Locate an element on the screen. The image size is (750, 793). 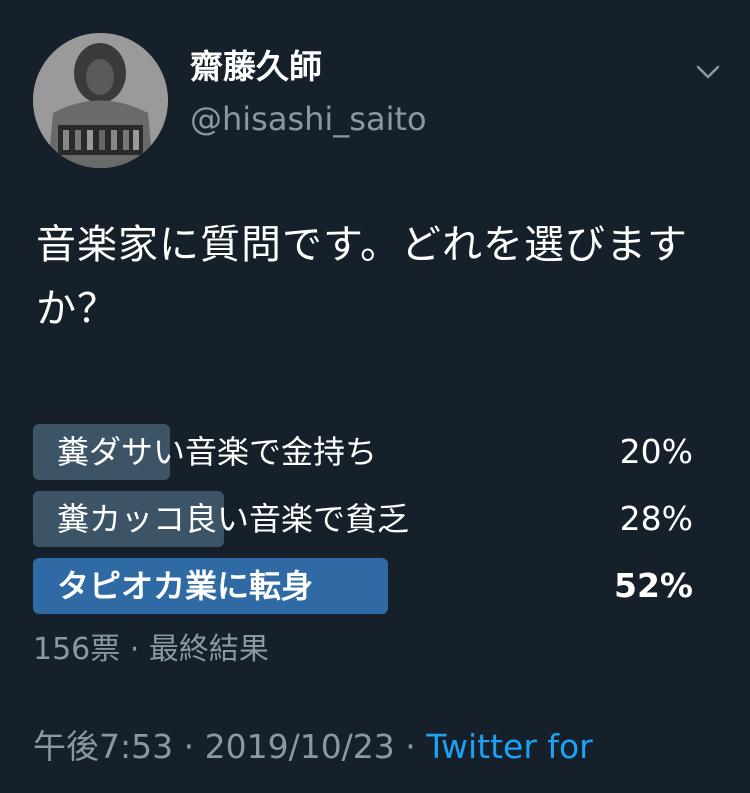
poll-meta: 156票 · 最終結果 is located at coordinates (151, 650).